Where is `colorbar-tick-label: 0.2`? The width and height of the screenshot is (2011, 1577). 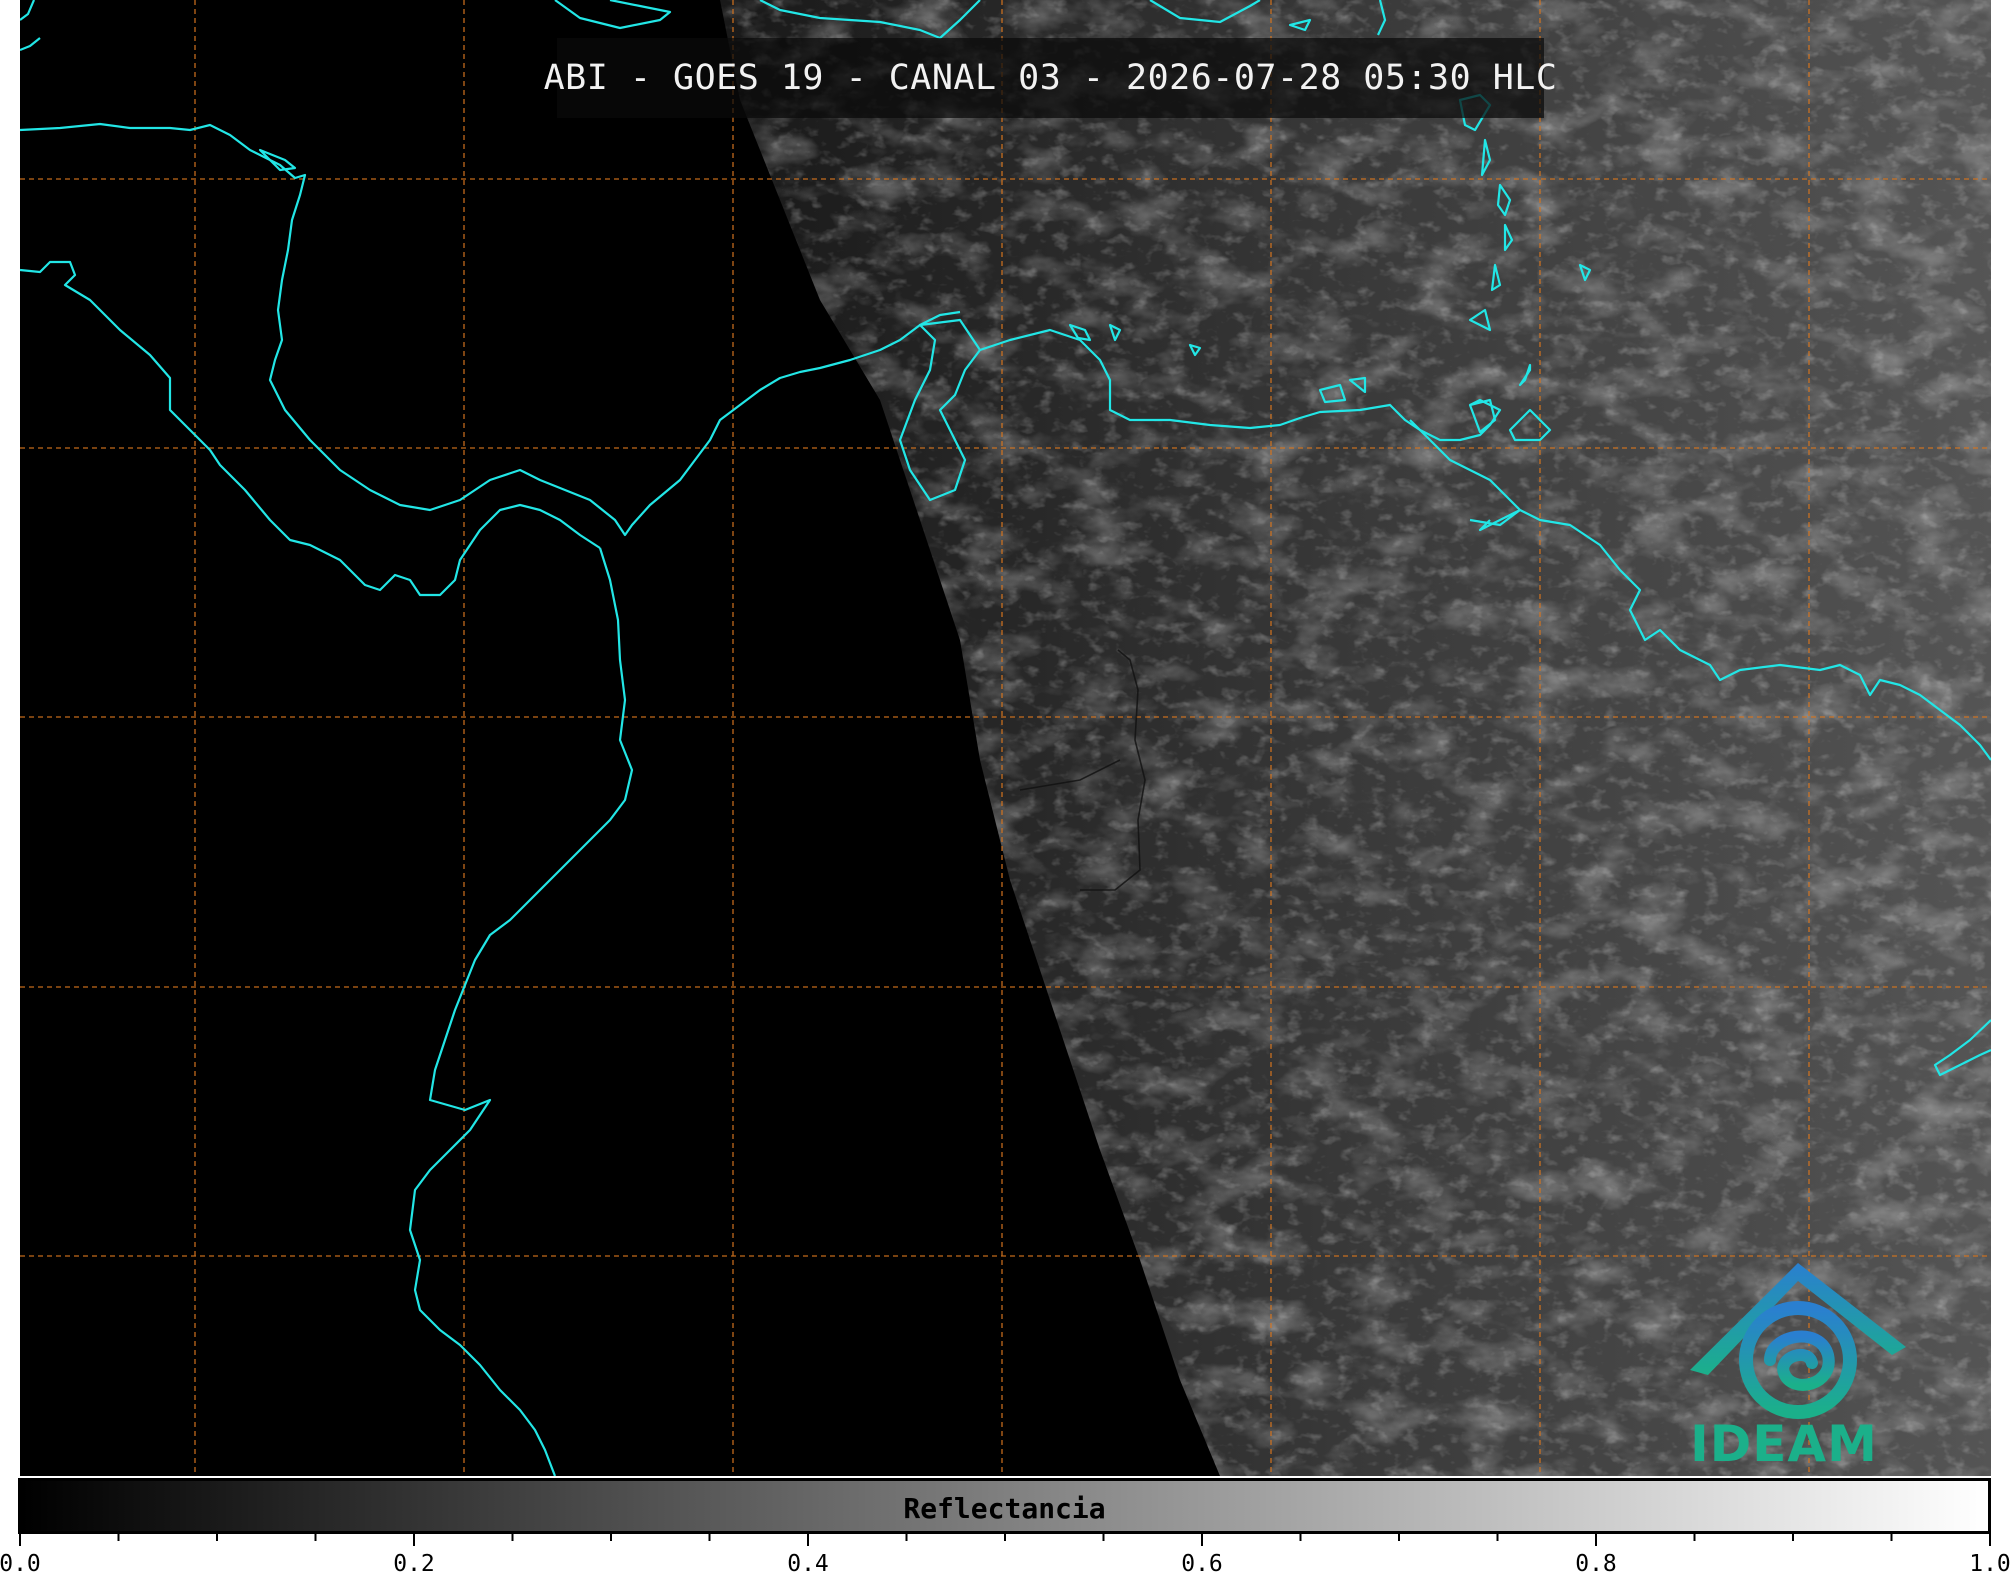 colorbar-tick-label: 0.2 is located at coordinates (414, 1564).